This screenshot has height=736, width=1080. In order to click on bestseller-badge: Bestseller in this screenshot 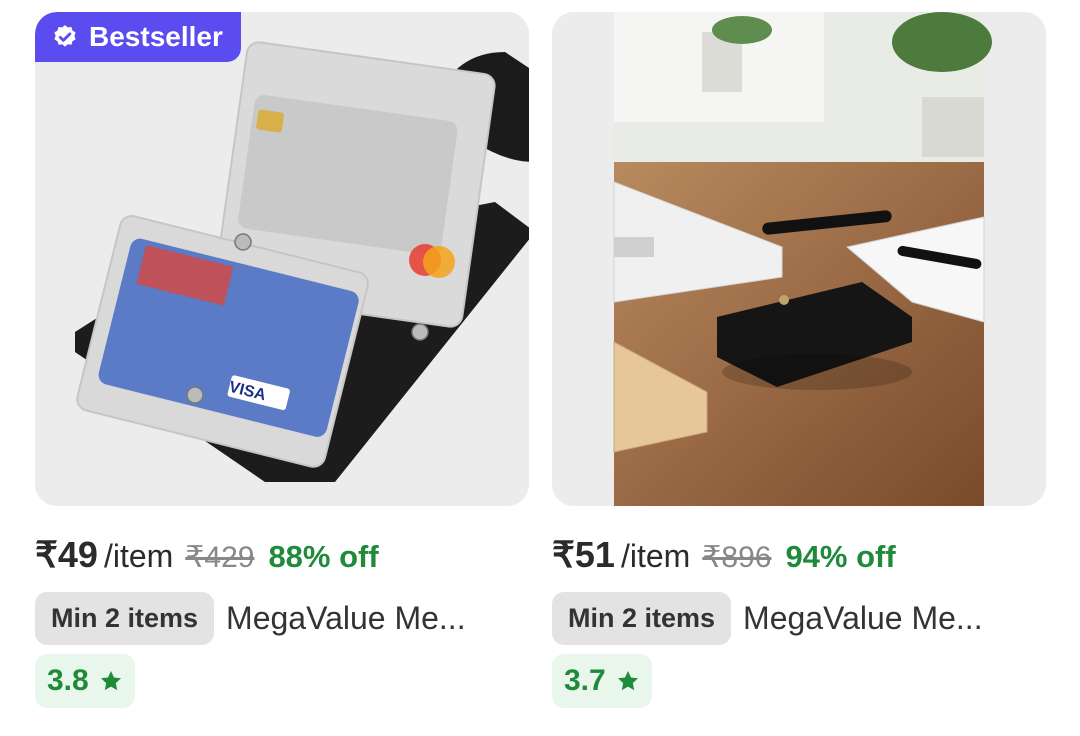, I will do `click(138, 37)`.